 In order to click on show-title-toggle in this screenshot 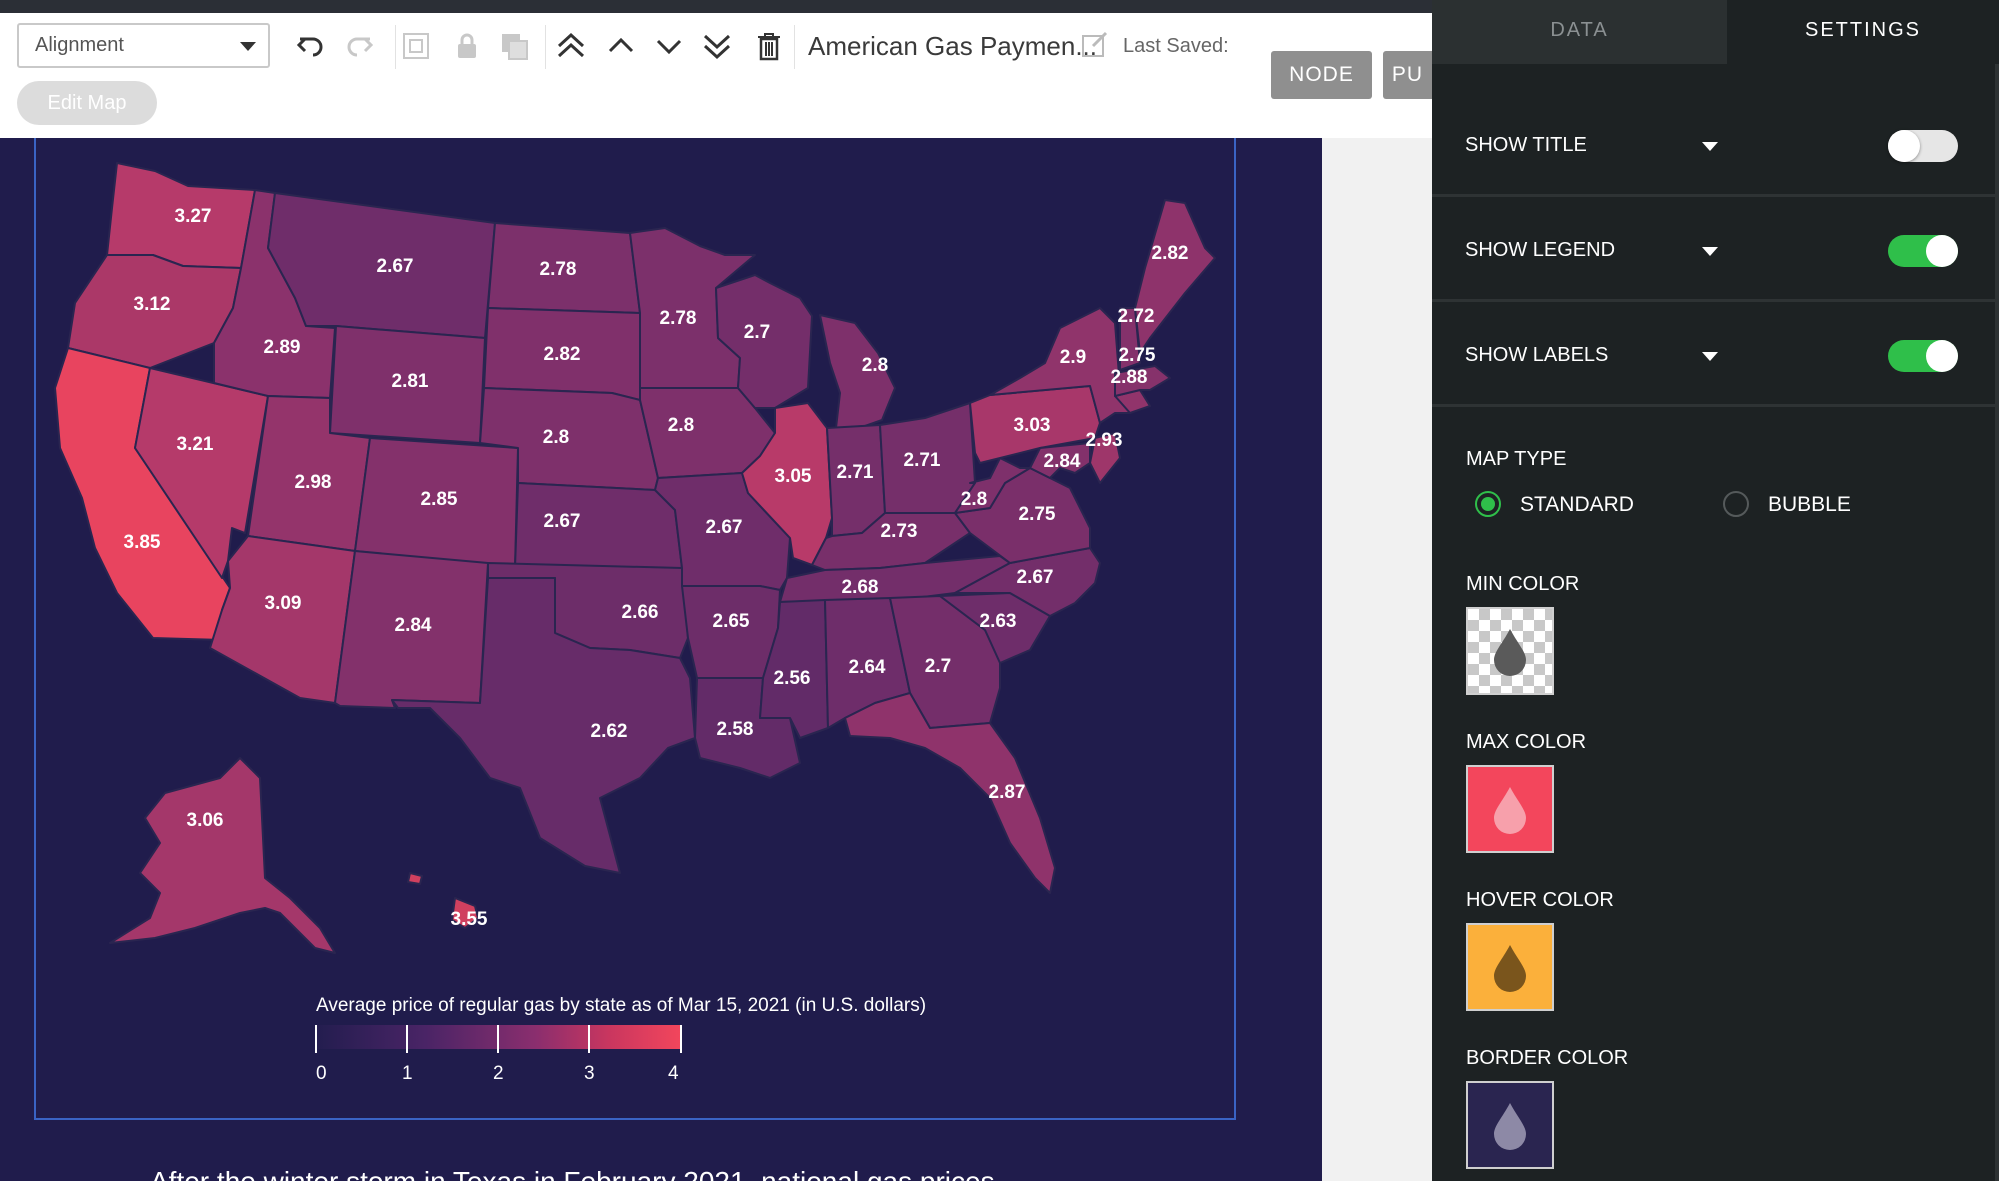, I will do `click(1923, 146)`.